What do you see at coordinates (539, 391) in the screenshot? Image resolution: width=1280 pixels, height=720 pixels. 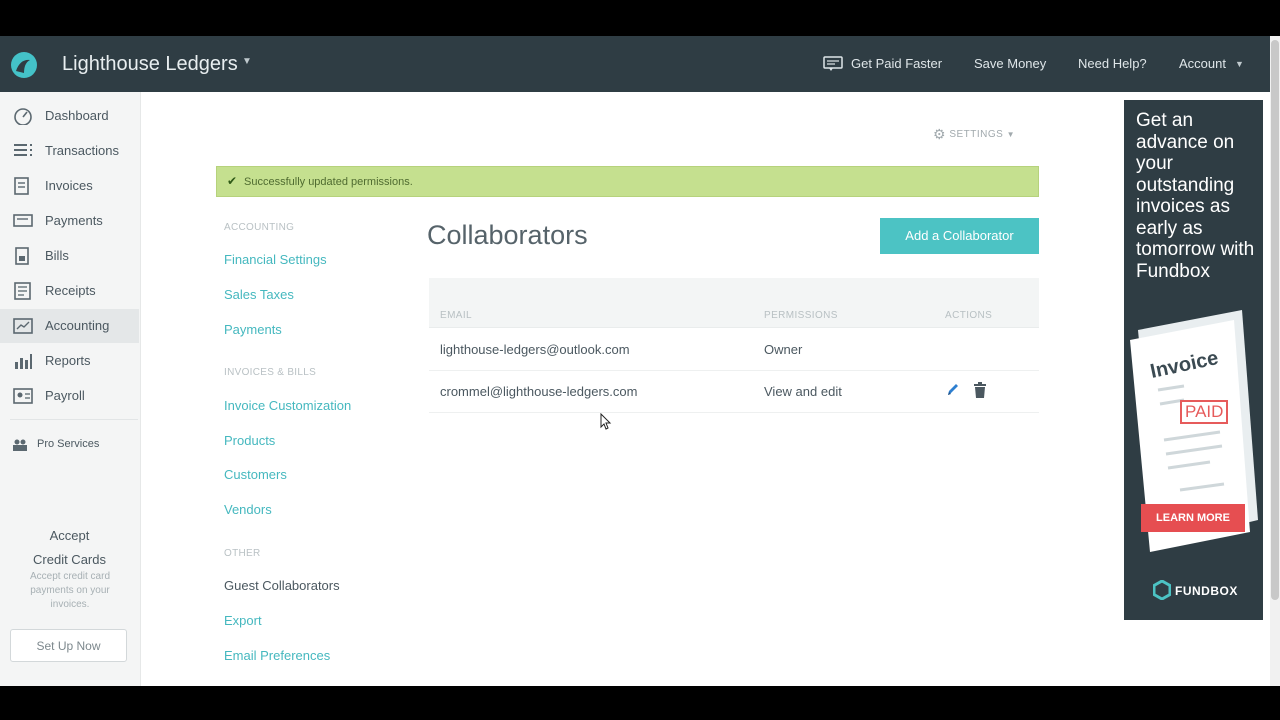 I see `collaborator-email: crommel@lighthouse-ledgers.com` at bounding box center [539, 391].